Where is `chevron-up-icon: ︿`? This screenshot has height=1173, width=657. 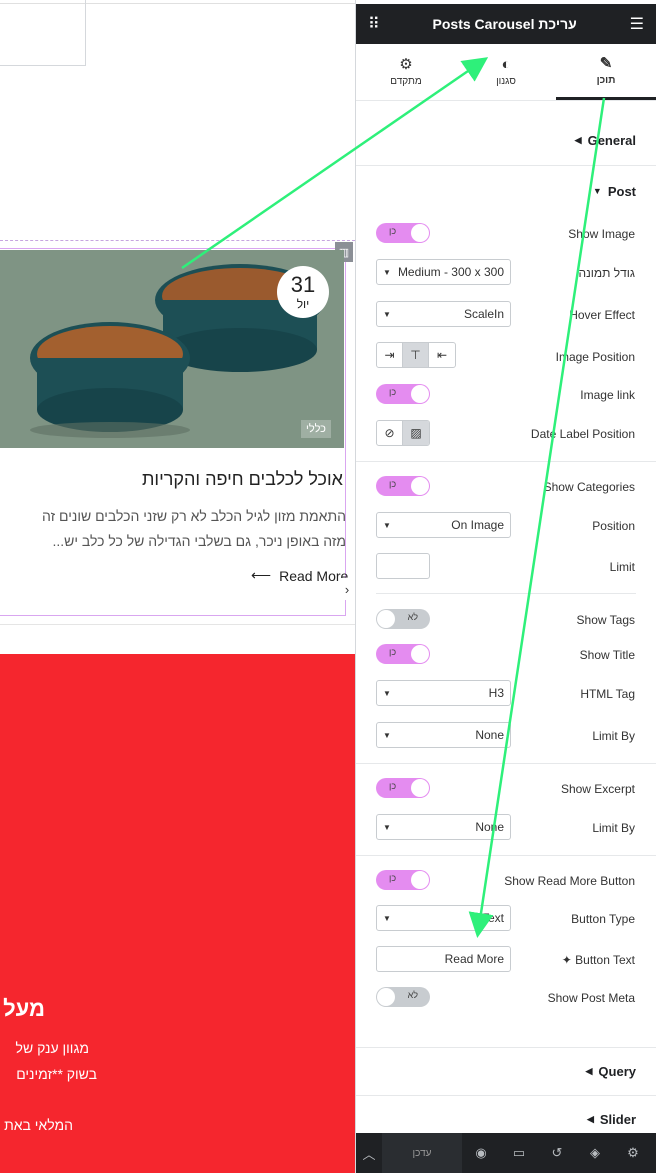 chevron-up-icon: ︿ is located at coordinates (369, 1153).